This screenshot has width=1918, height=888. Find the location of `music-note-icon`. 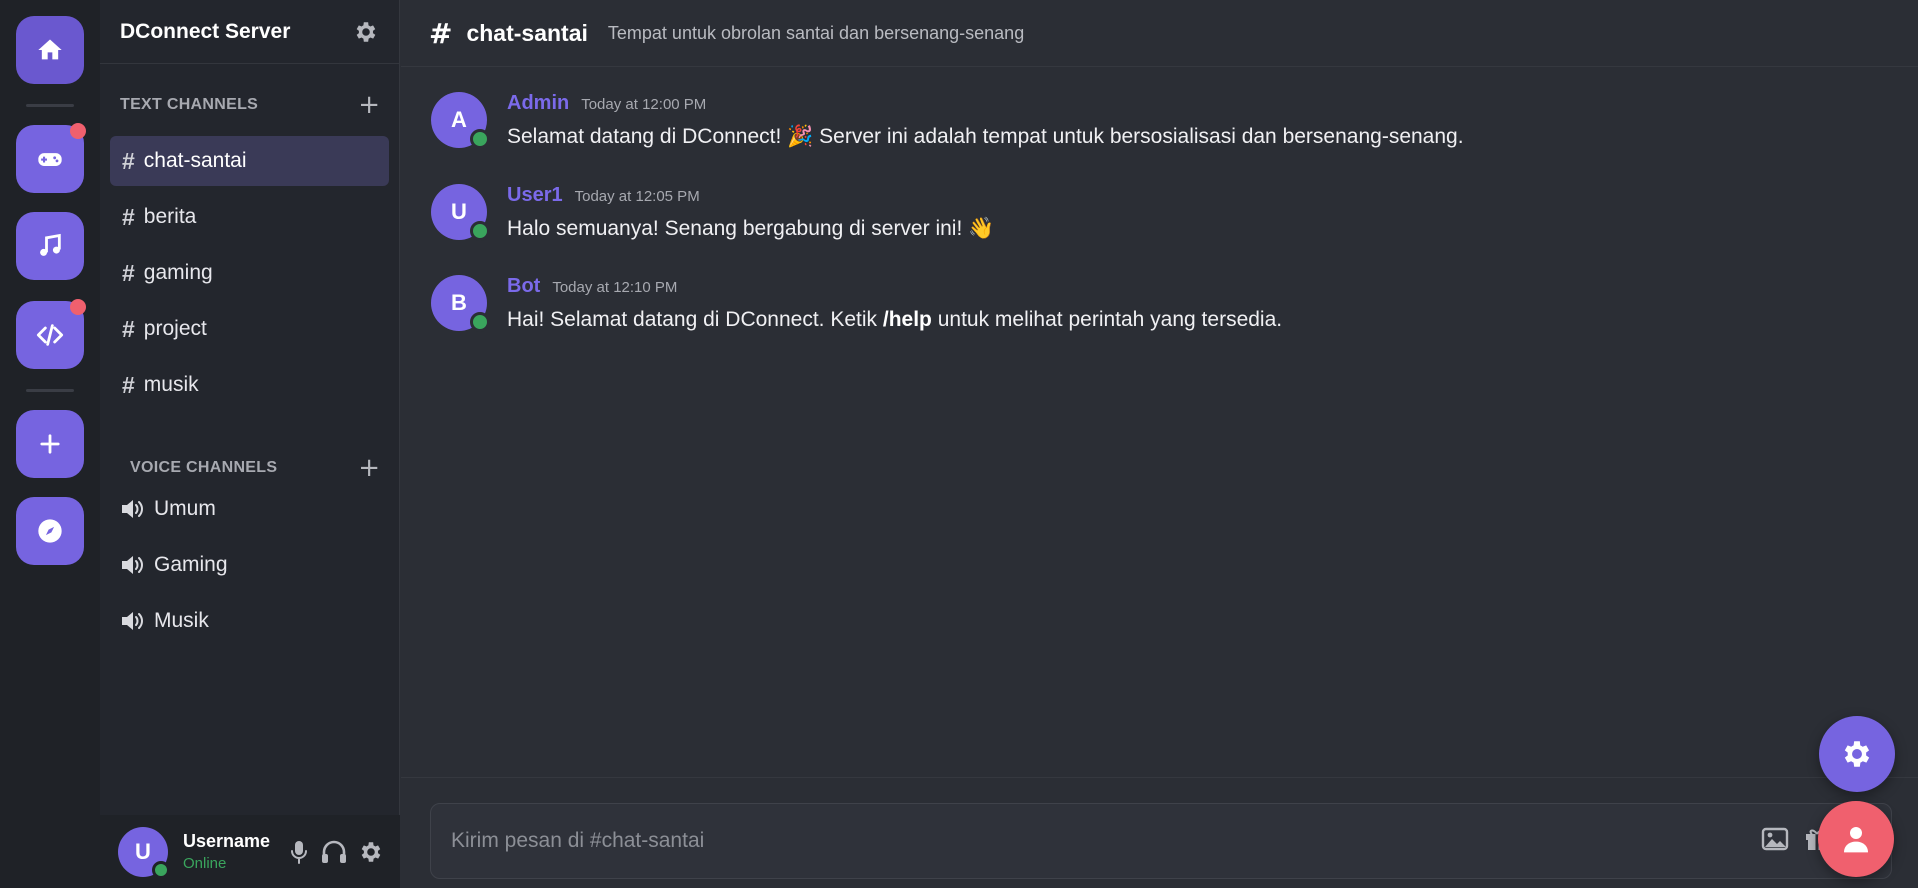

music-note-icon is located at coordinates (50, 244).